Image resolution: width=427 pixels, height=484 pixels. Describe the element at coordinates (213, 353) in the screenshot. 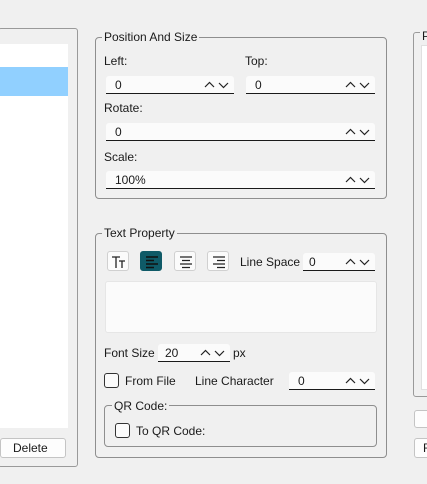

I see `font-size-spin-arrows` at that location.